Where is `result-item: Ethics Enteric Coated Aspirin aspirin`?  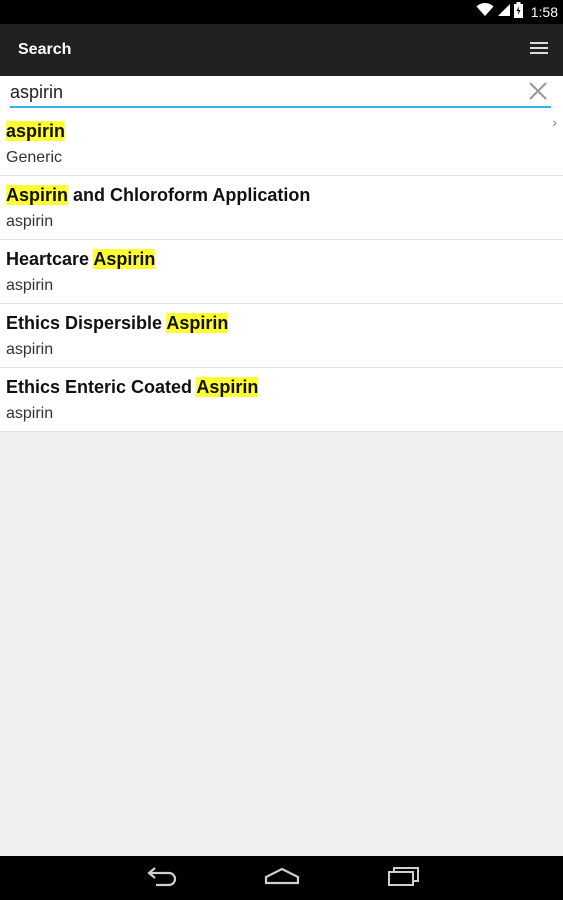 result-item: Ethics Enteric Coated Aspirin aspirin is located at coordinates (281, 400).